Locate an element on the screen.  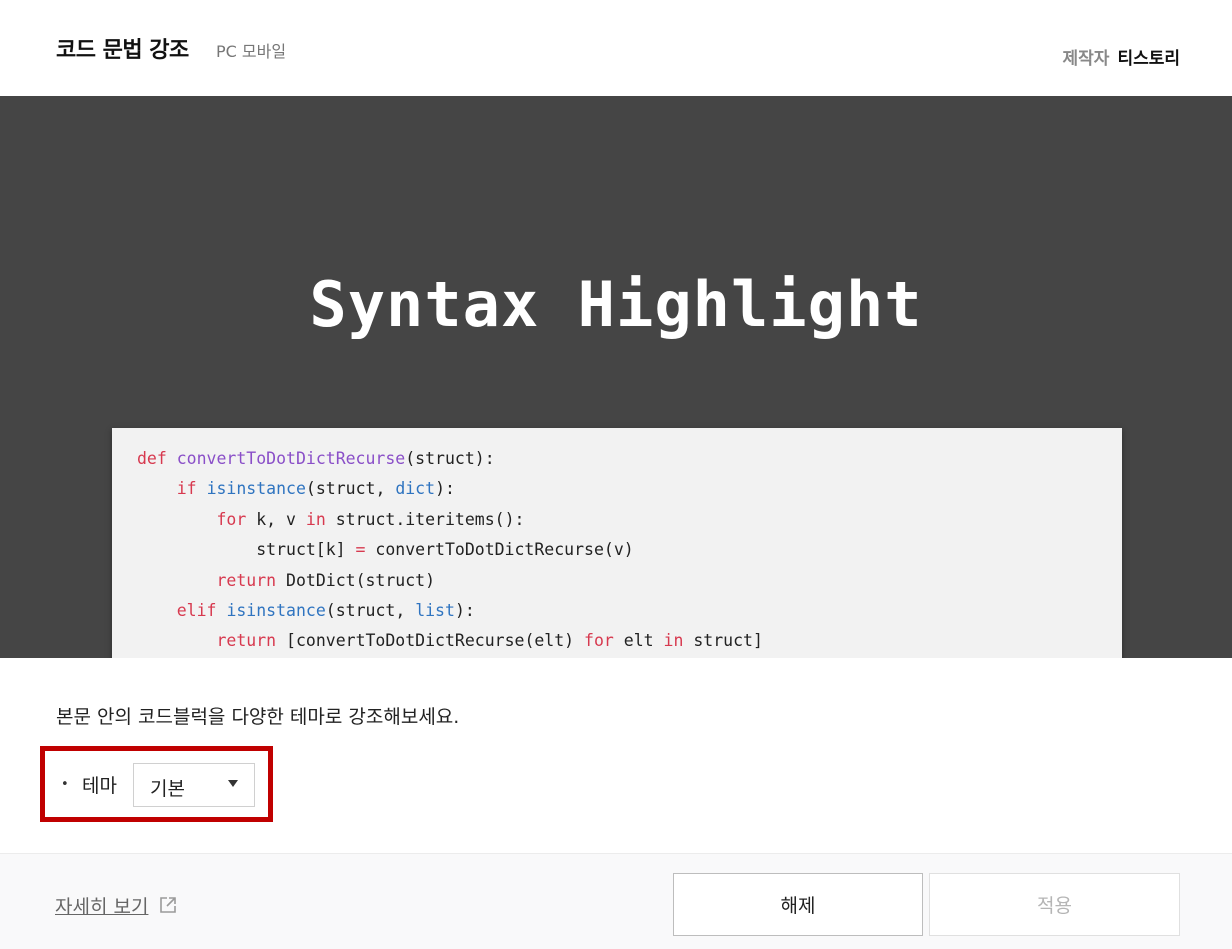
theme-setting-highlight: • 테마 기본 is located at coordinates (156, 784).